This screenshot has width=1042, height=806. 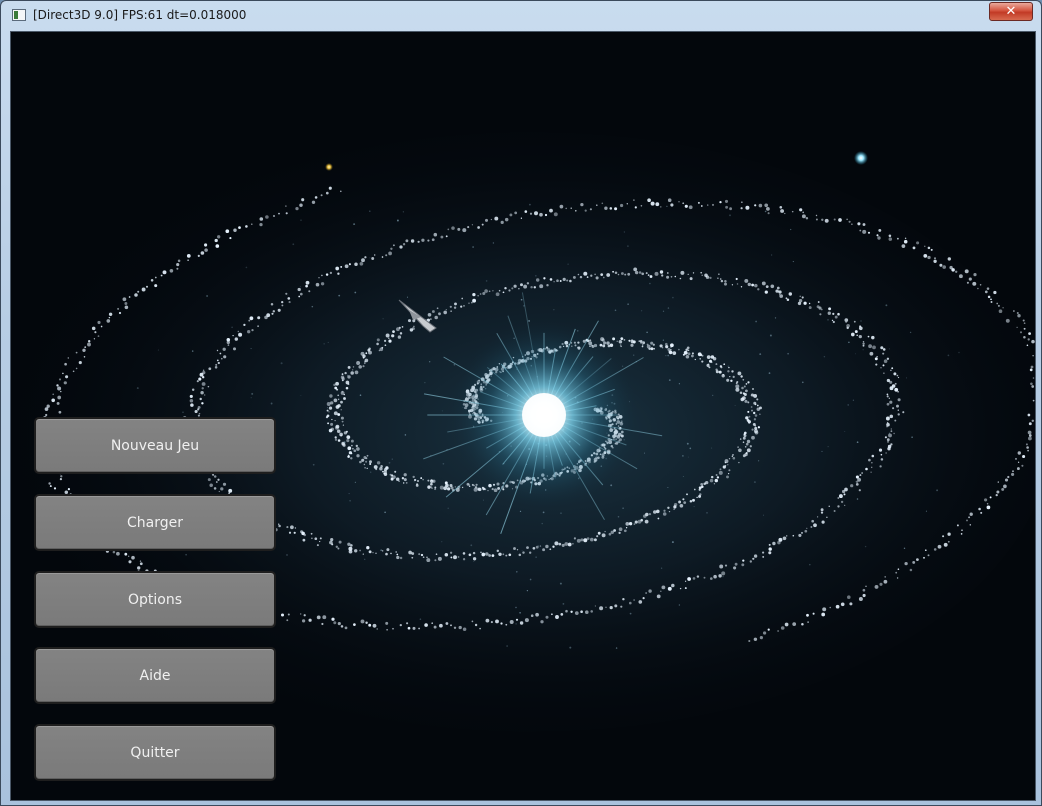 What do you see at coordinates (155, 752) in the screenshot?
I see `quit-button: Quitter` at bounding box center [155, 752].